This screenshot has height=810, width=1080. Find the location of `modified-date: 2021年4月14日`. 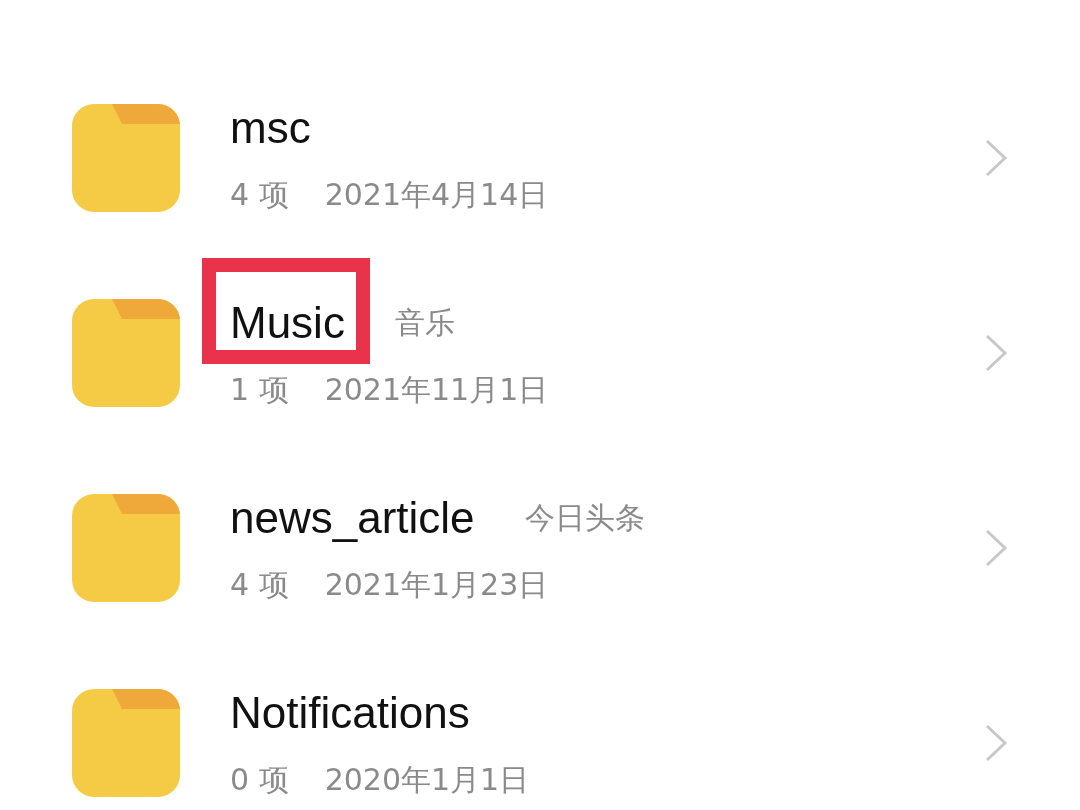

modified-date: 2021年4月14日 is located at coordinates (436, 195).